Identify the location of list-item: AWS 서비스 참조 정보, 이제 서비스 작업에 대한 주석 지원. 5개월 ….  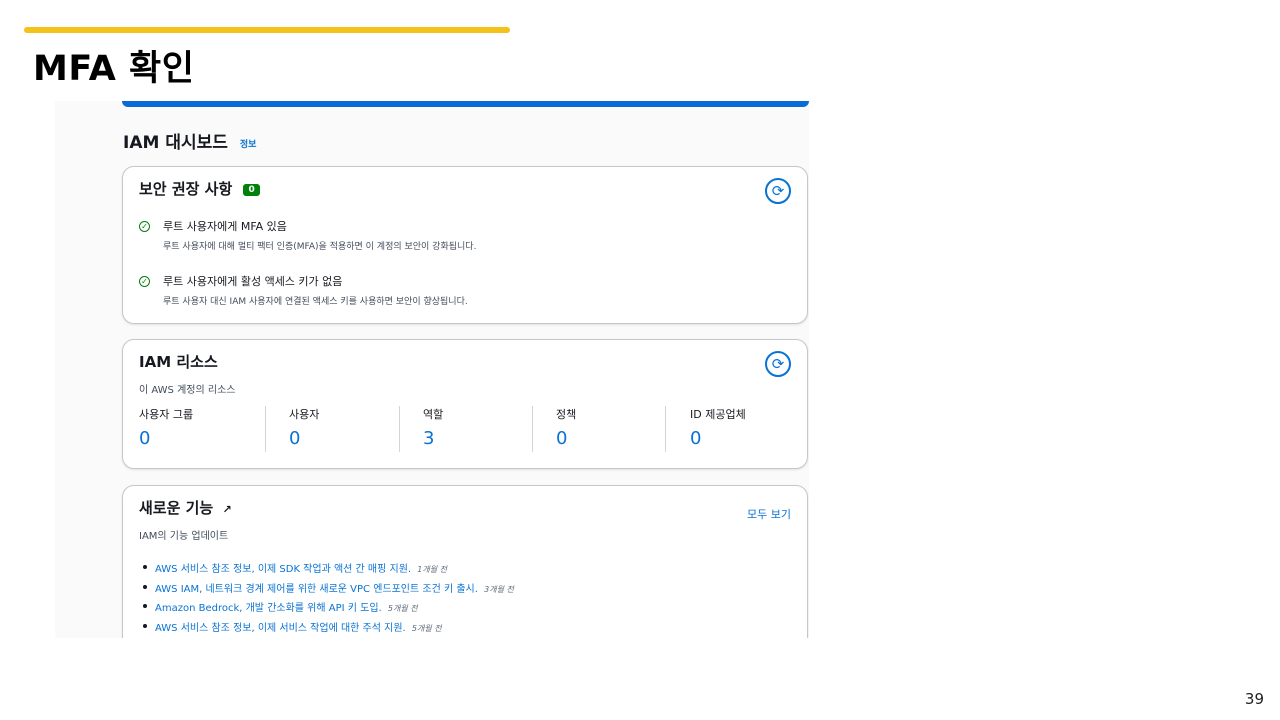
(326, 629).